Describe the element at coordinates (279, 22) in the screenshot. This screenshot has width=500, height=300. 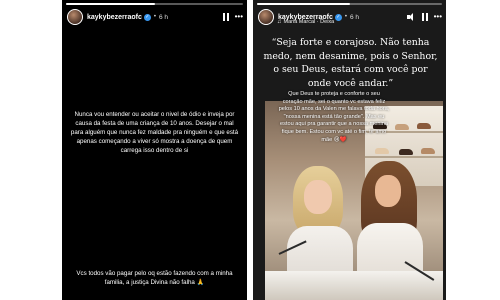
I see `music-icon: ♫` at that location.